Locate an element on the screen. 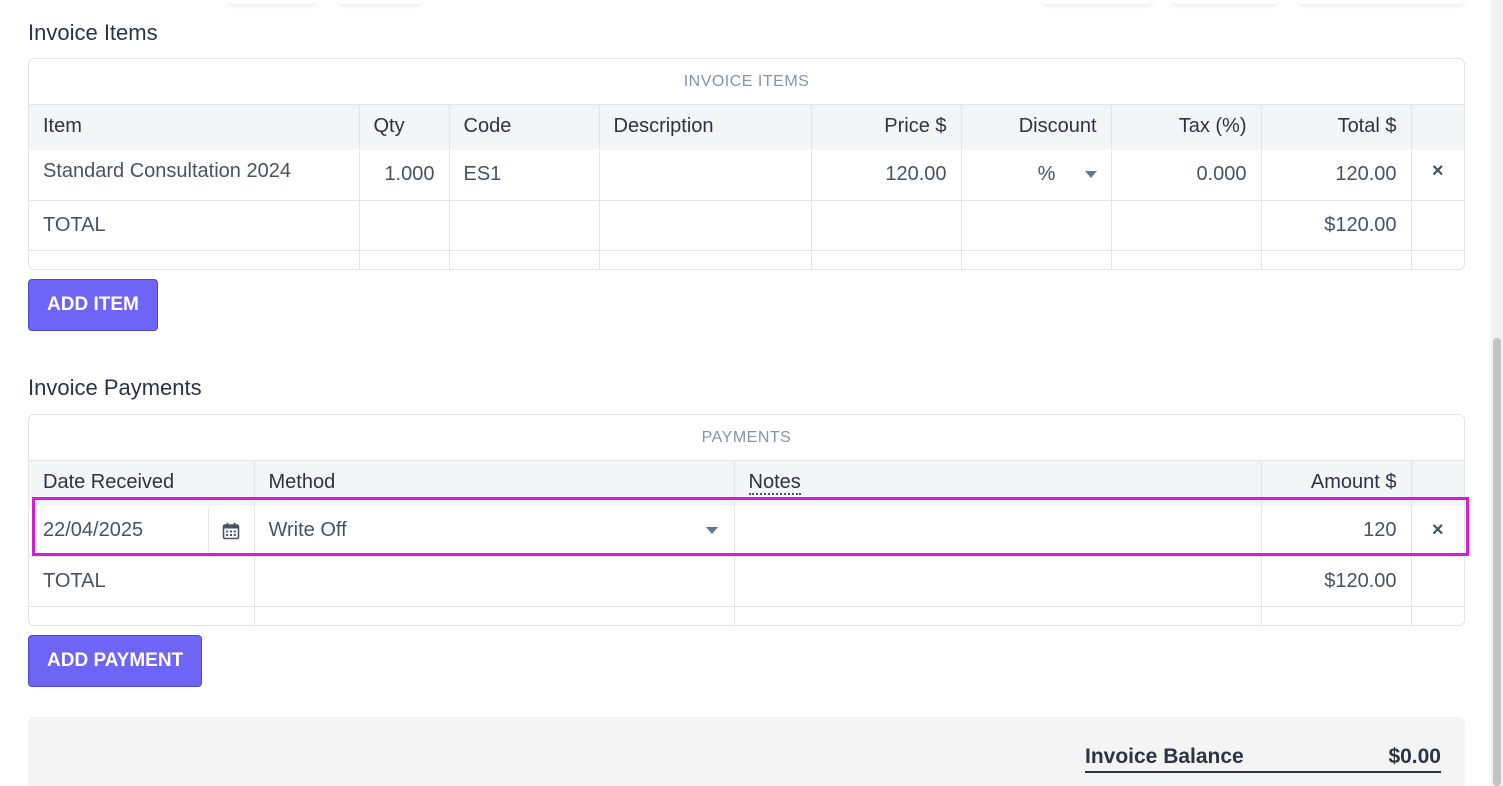  vertical-scrollbar is located at coordinates (1497, 393).